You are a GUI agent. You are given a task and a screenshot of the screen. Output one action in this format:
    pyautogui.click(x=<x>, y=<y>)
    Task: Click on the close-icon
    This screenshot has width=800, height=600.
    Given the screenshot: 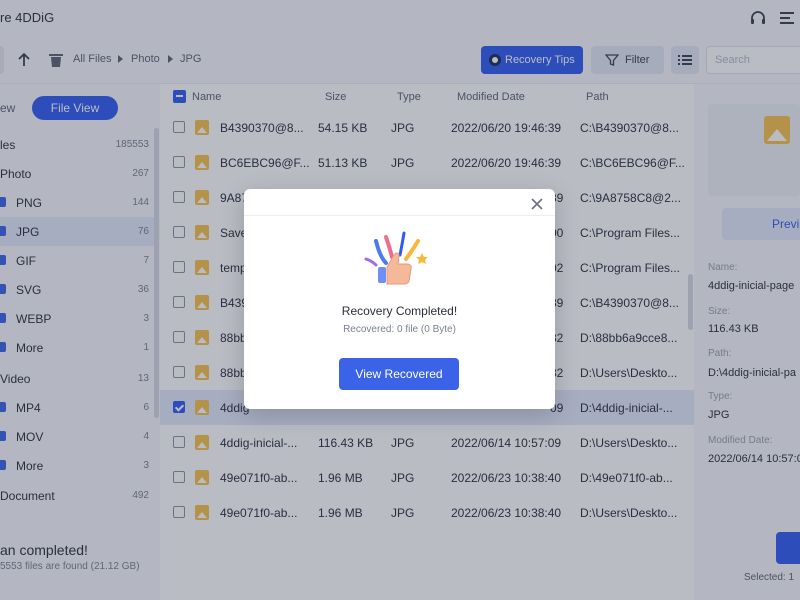 What is the action you would take?
    pyautogui.click(x=537, y=204)
    